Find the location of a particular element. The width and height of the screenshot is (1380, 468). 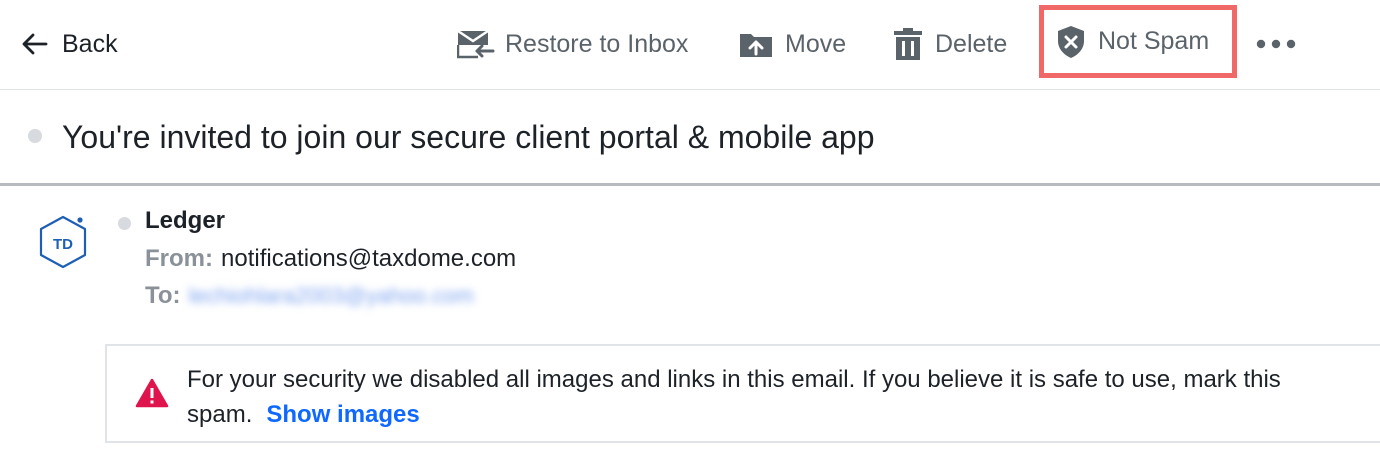

move-button: Move is located at coordinates (792, 44).